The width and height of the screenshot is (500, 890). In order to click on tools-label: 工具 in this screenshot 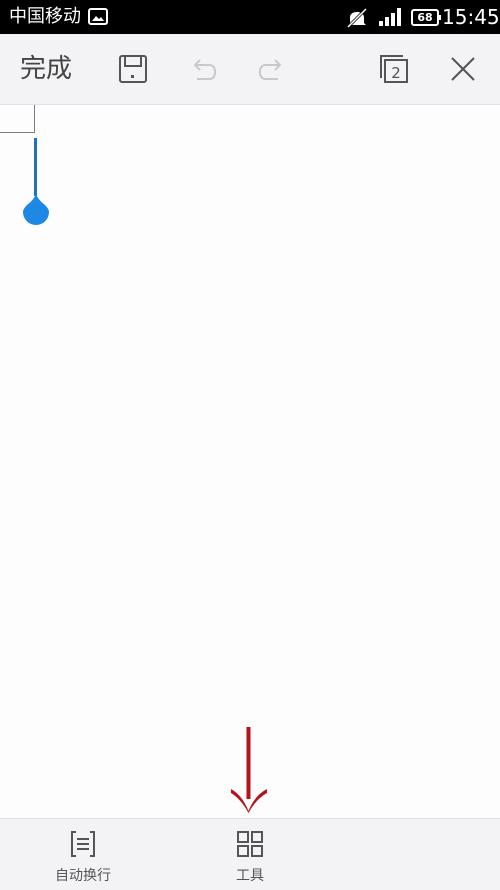, I will do `click(250, 876)`.